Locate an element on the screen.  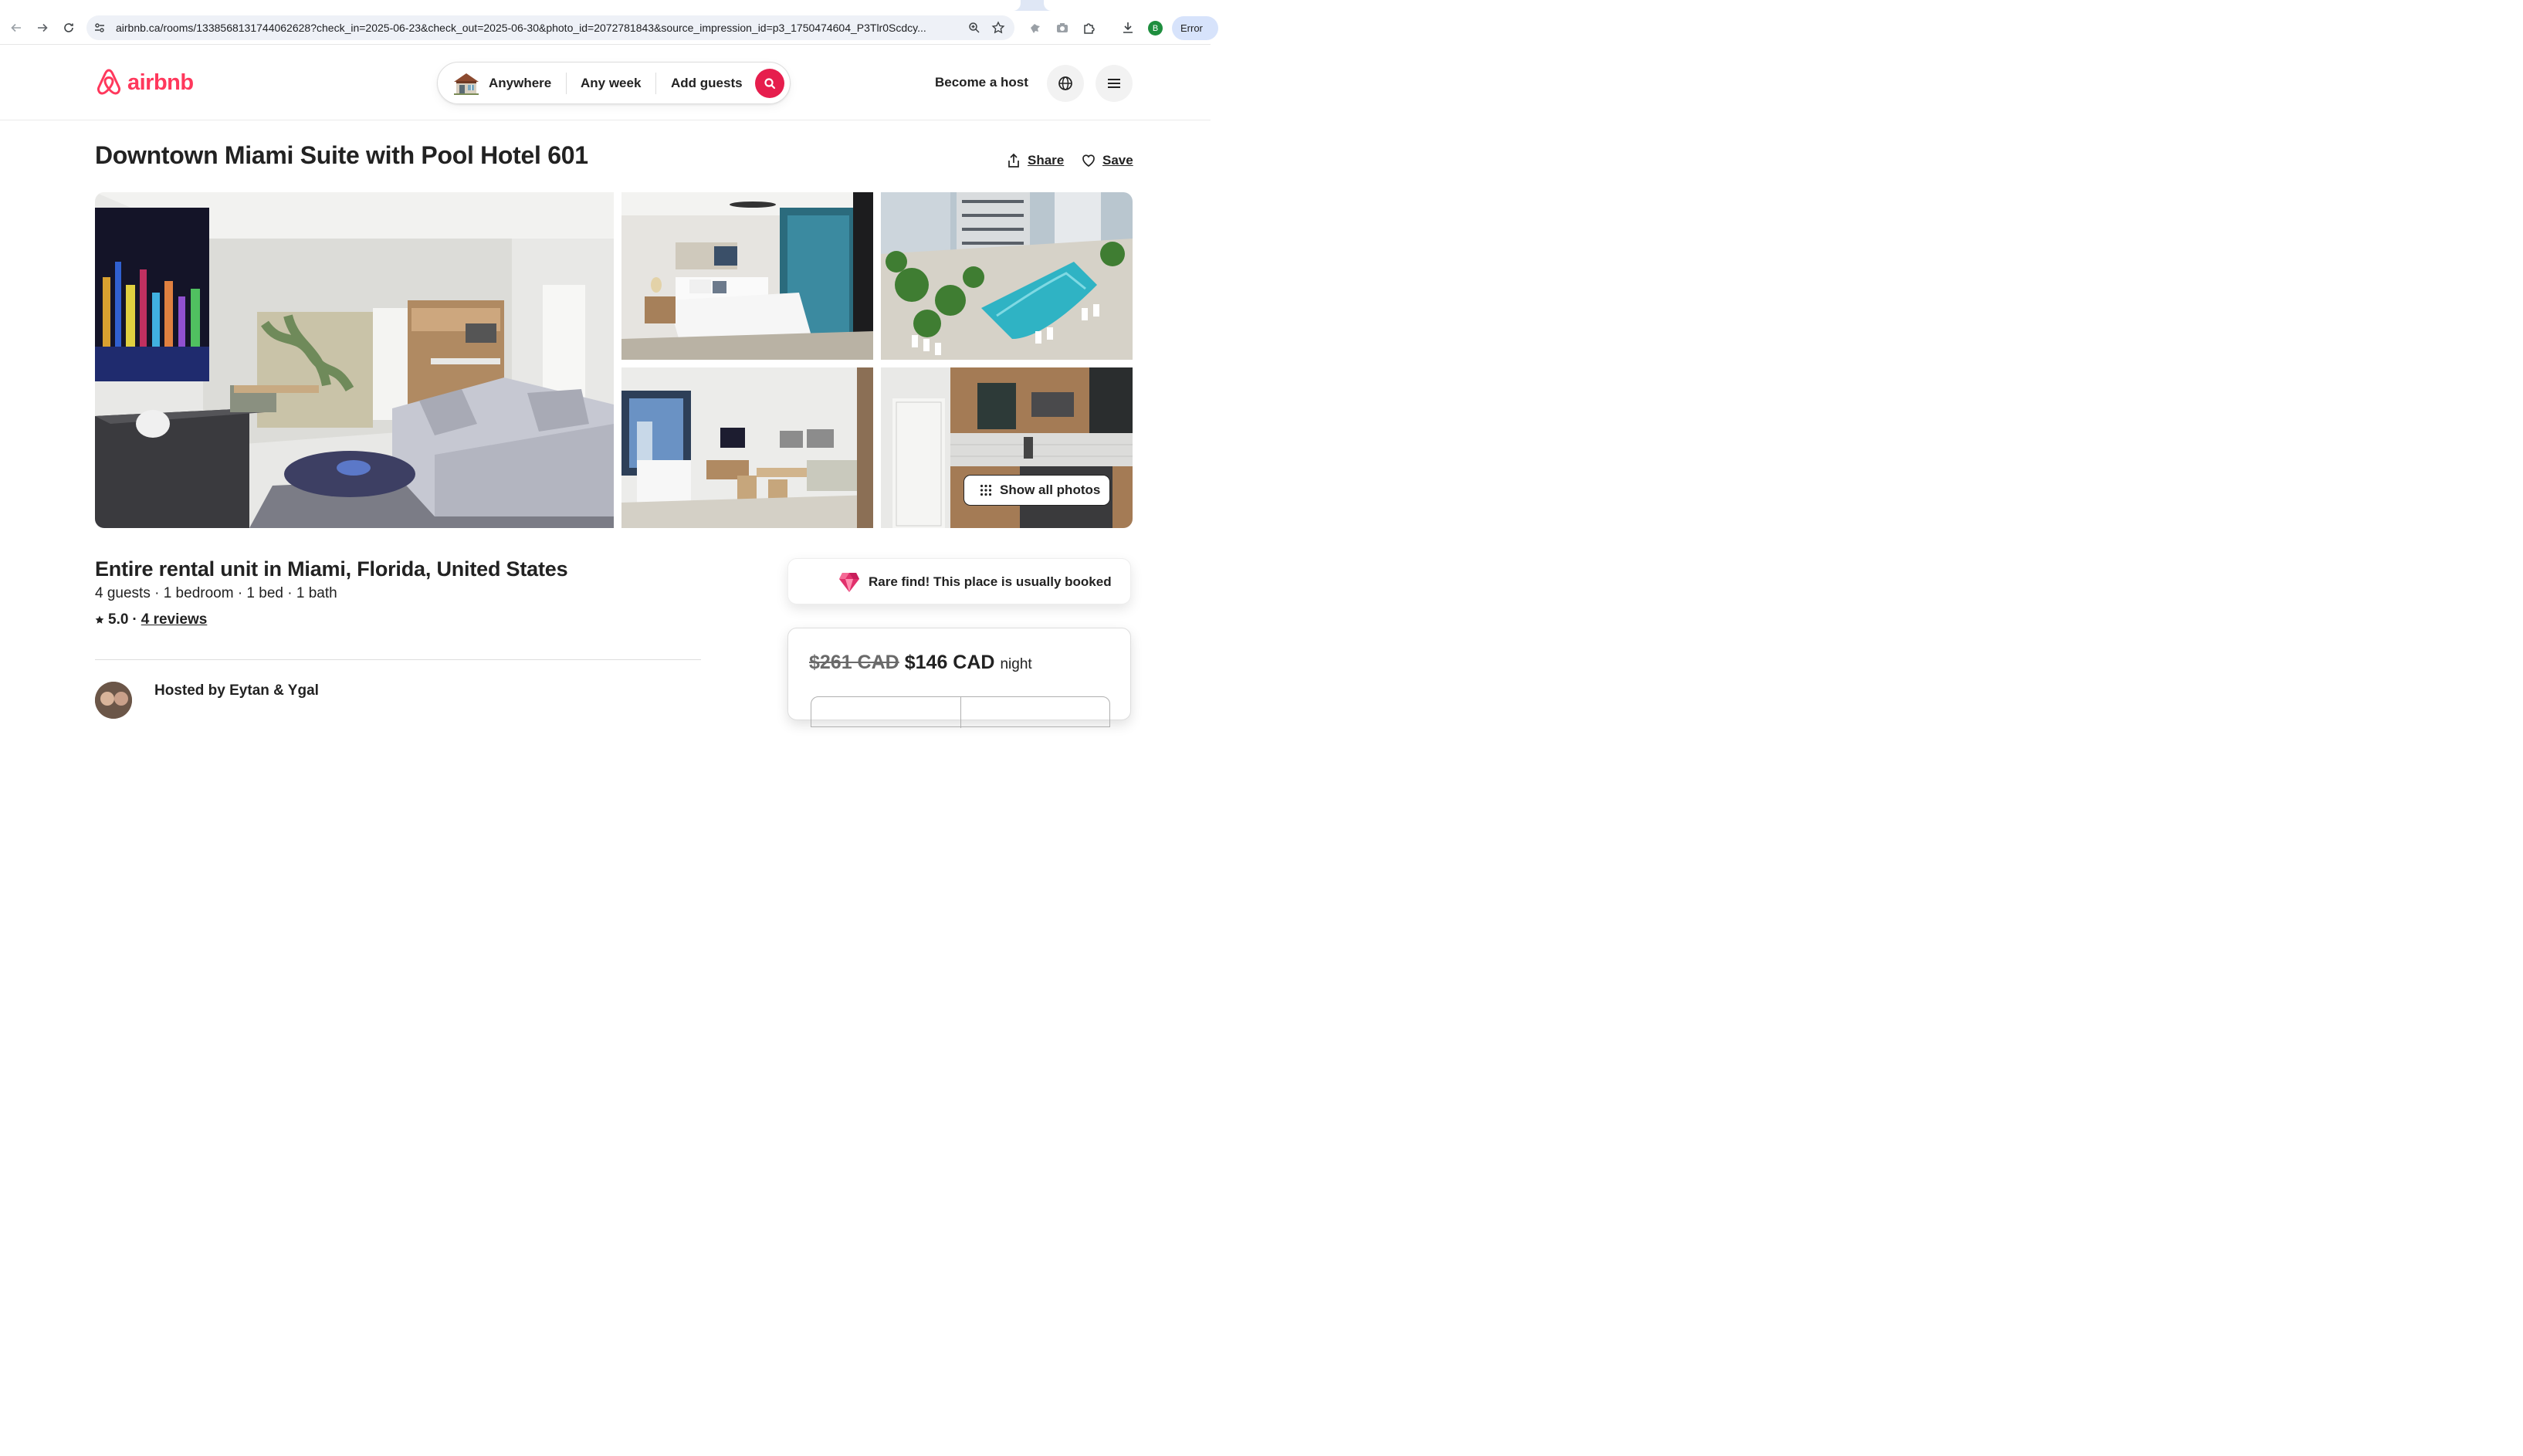
share-button: Share is located at coordinates (1035, 160).